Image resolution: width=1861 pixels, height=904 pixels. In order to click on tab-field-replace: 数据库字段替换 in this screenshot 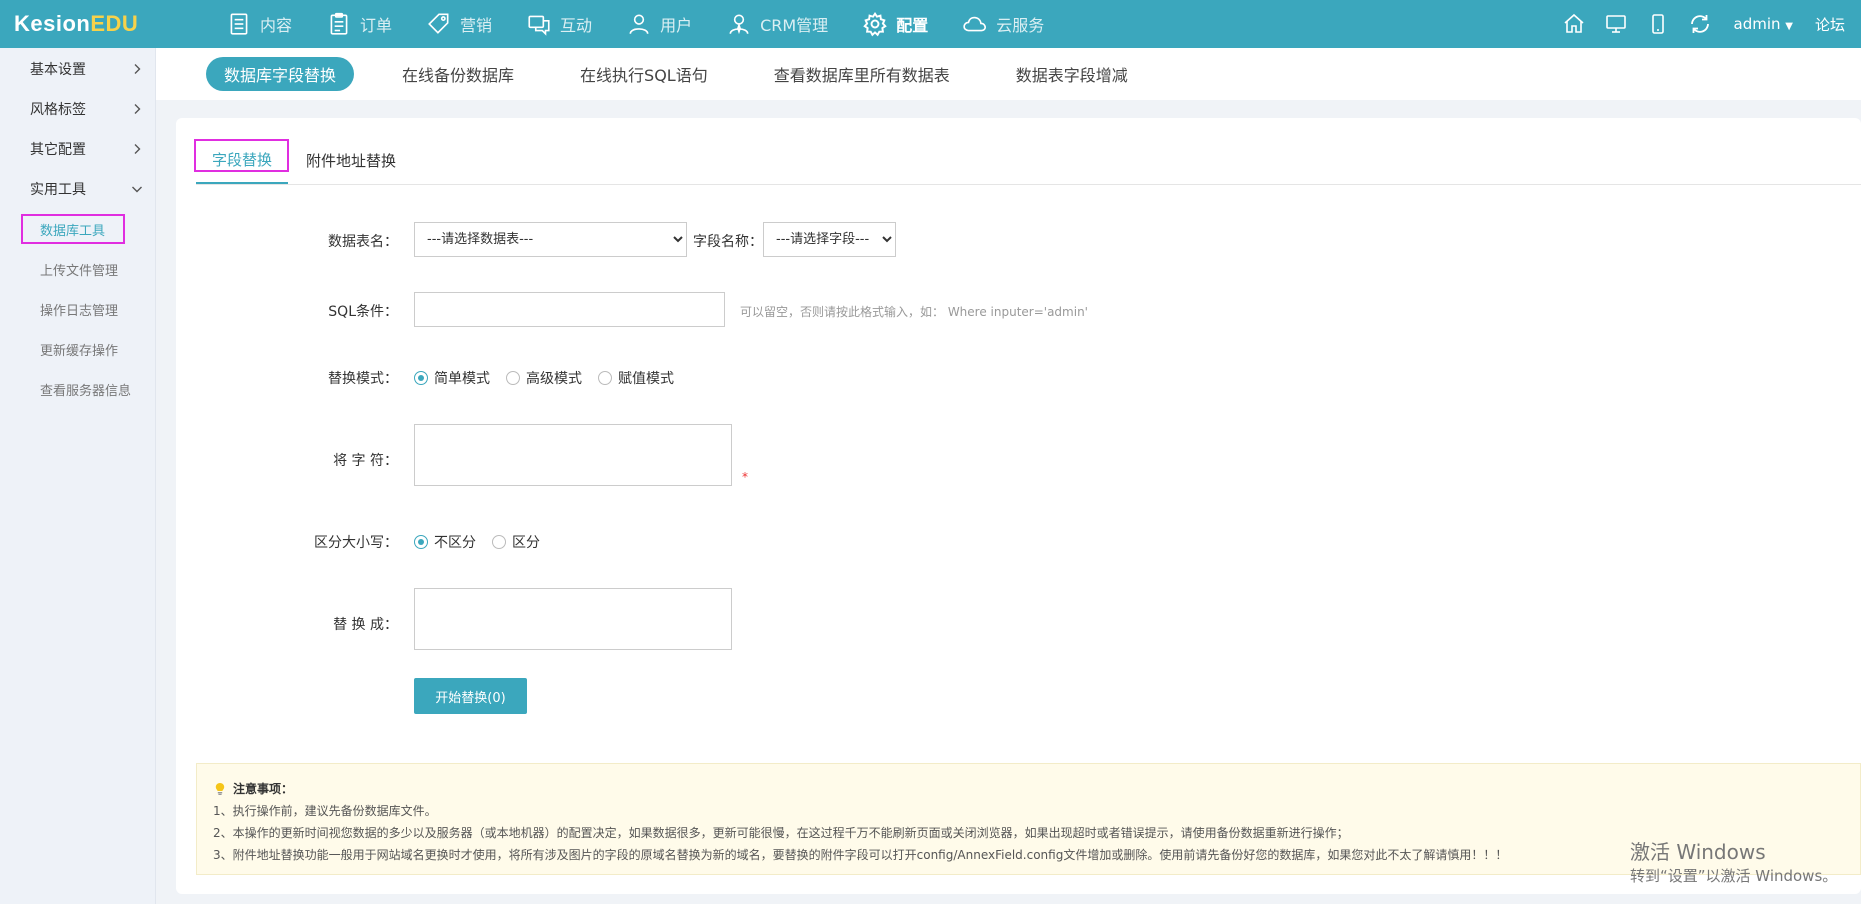, I will do `click(280, 74)`.